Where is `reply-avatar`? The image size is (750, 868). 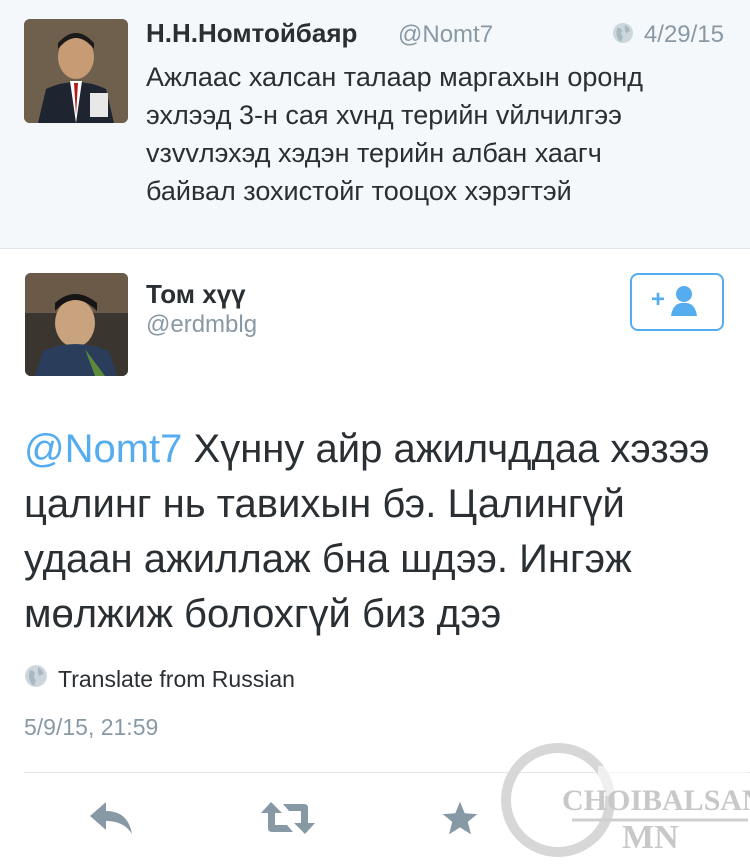 reply-avatar is located at coordinates (76, 324).